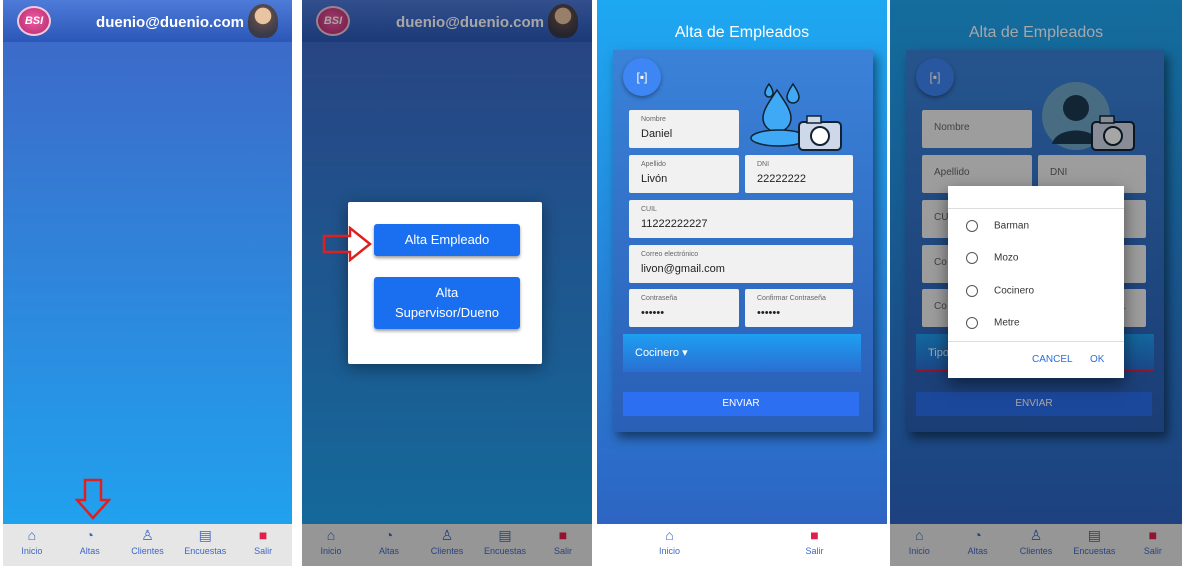  I want to click on option-metre: Metre, so click(993, 323).